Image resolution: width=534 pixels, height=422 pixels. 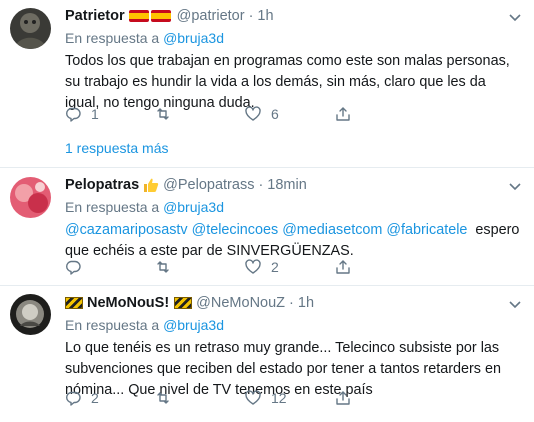 I want to click on reply-count: 2, so click(x=95, y=398).